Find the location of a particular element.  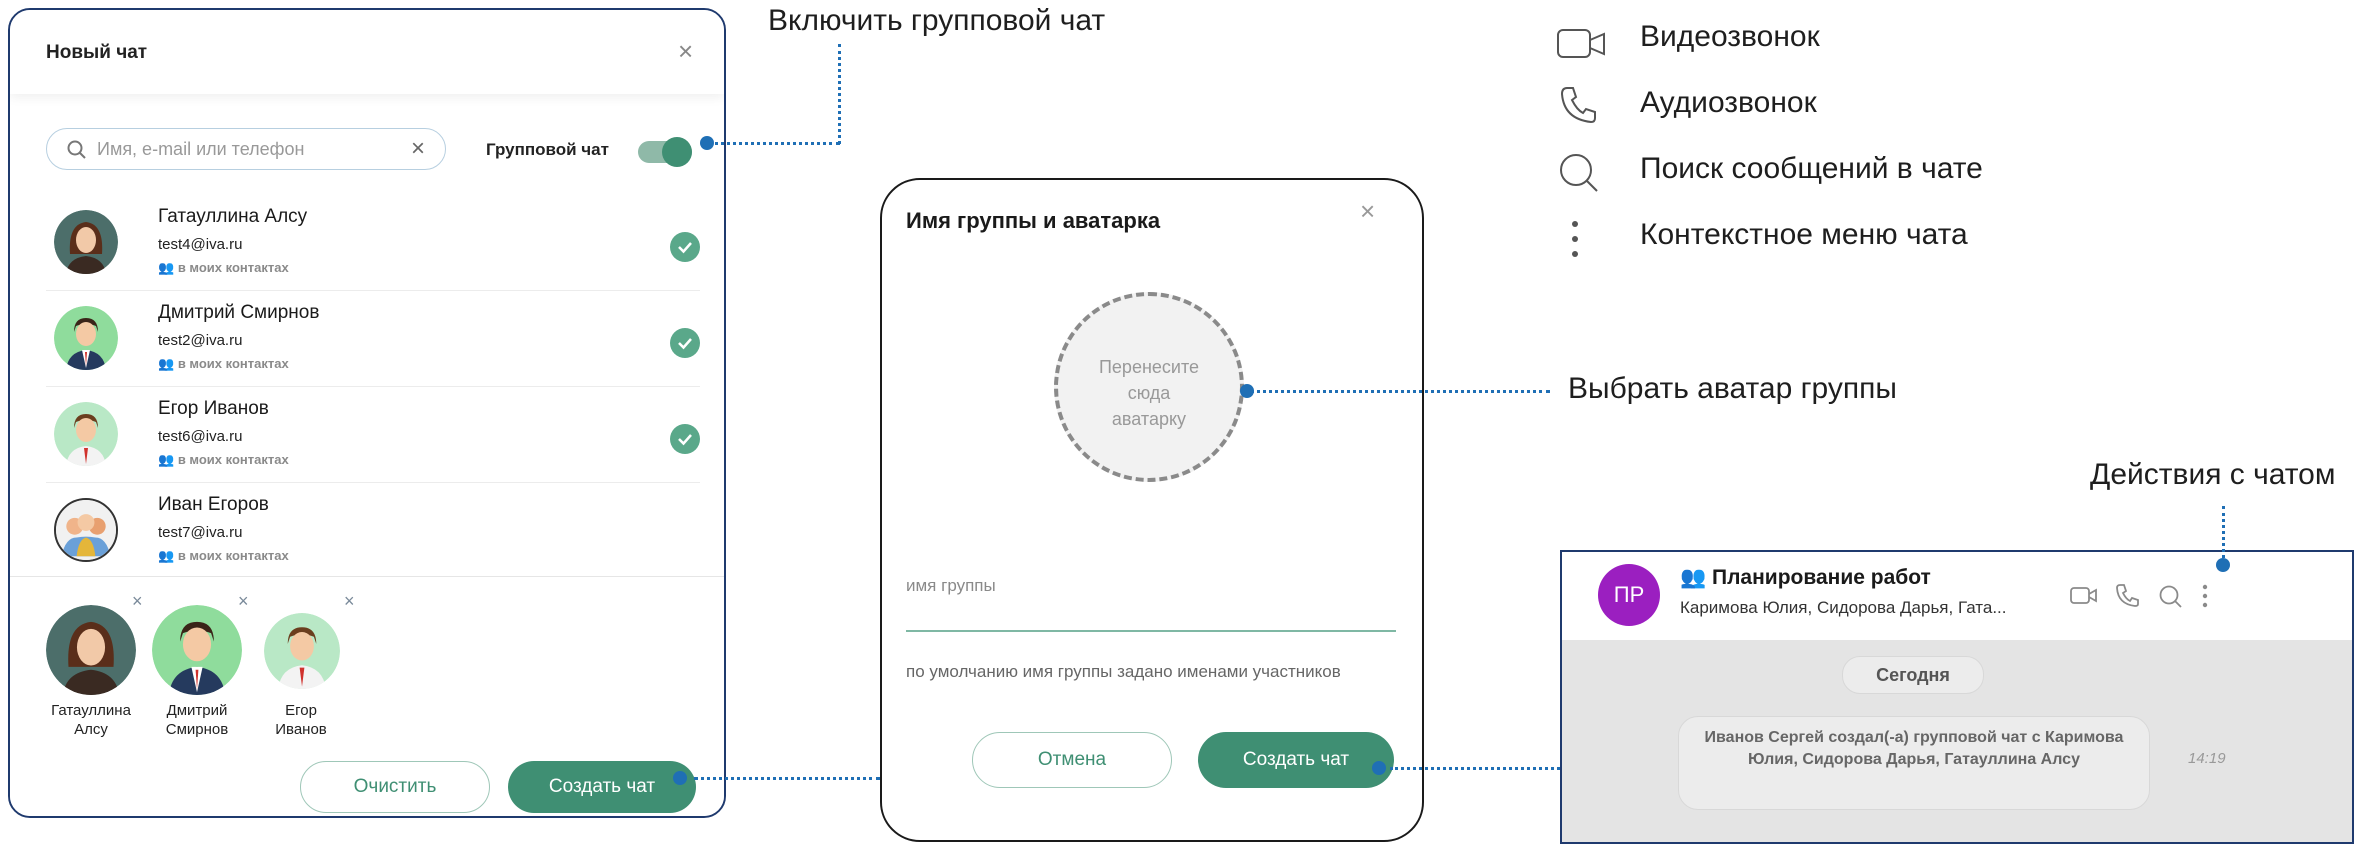

contact-name: Иван Егоров is located at coordinates (213, 504).